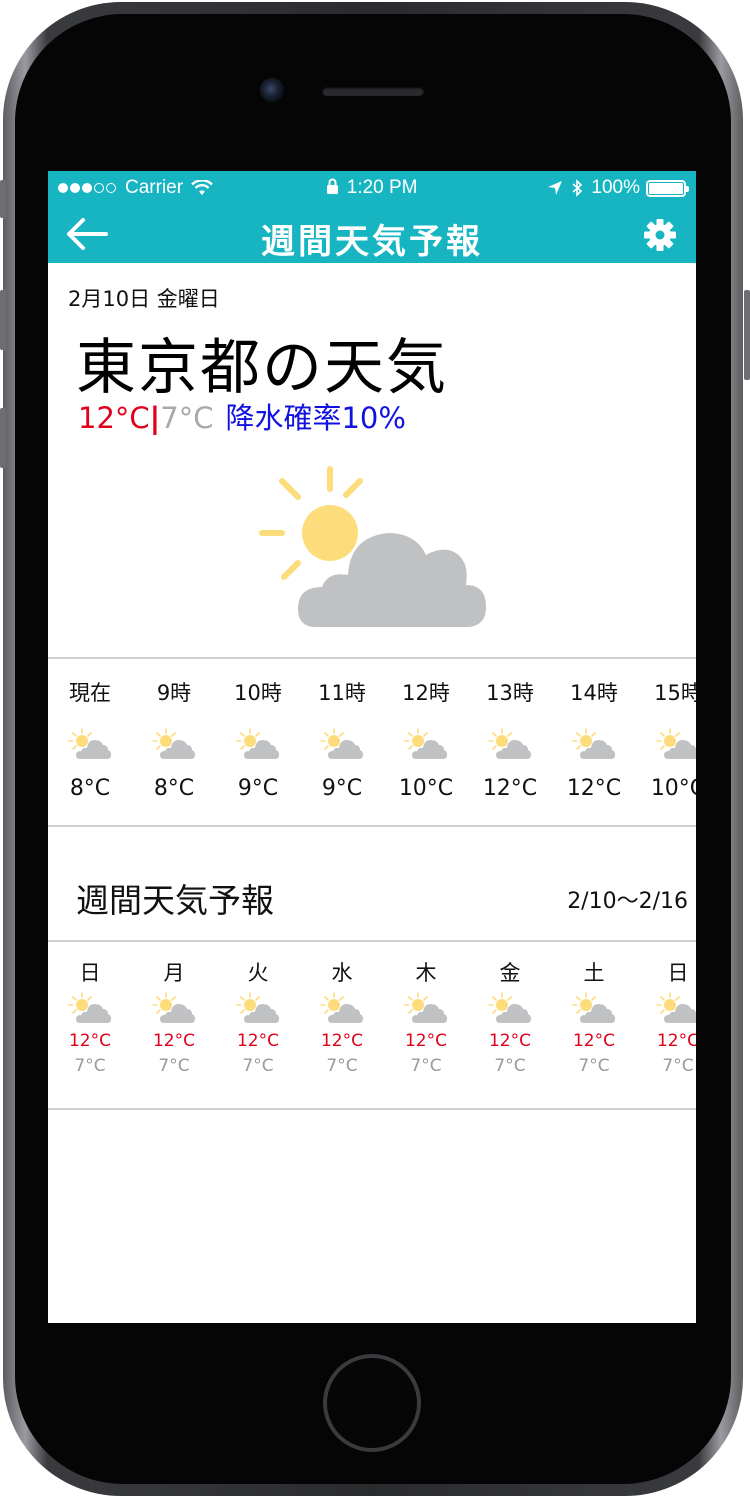  What do you see at coordinates (315, 418) in the screenshot?
I see `precipitation-chance: 降水確率10%` at bounding box center [315, 418].